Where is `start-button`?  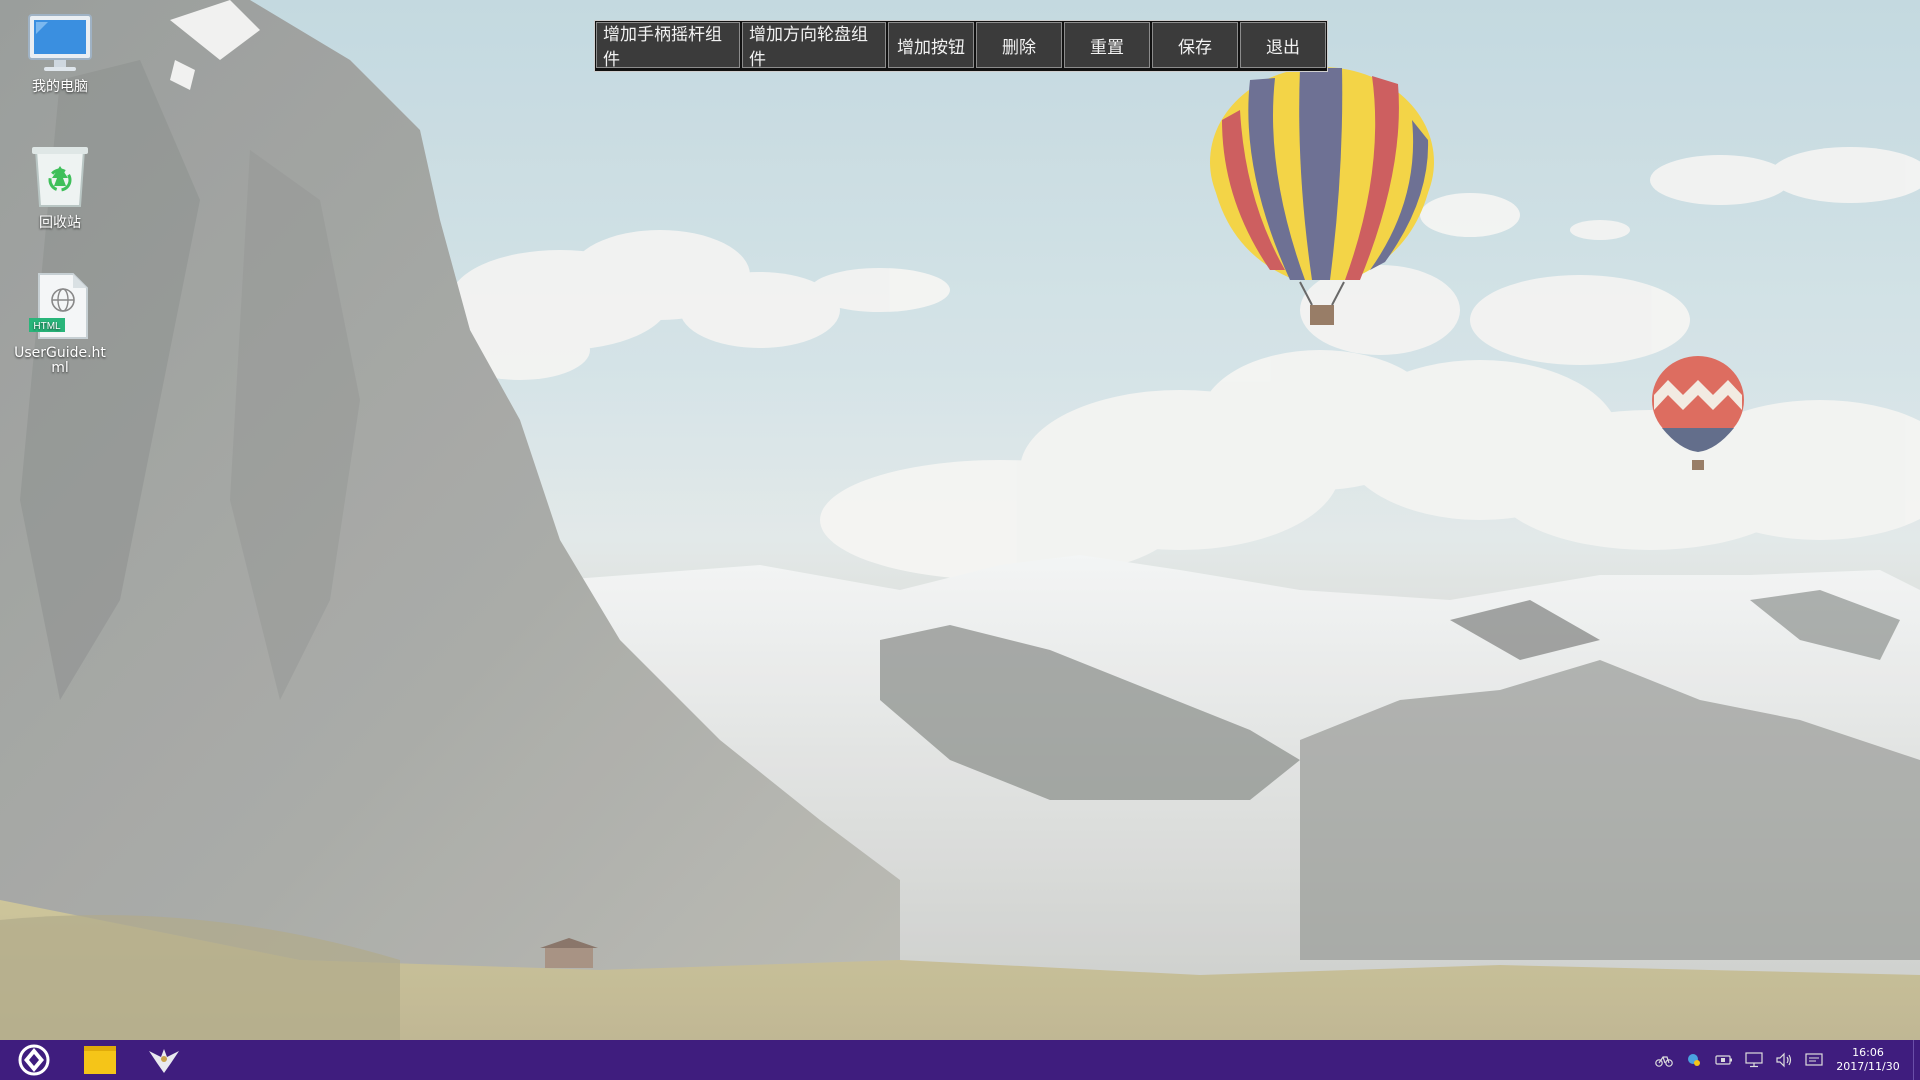
start-button is located at coordinates (34, 1060).